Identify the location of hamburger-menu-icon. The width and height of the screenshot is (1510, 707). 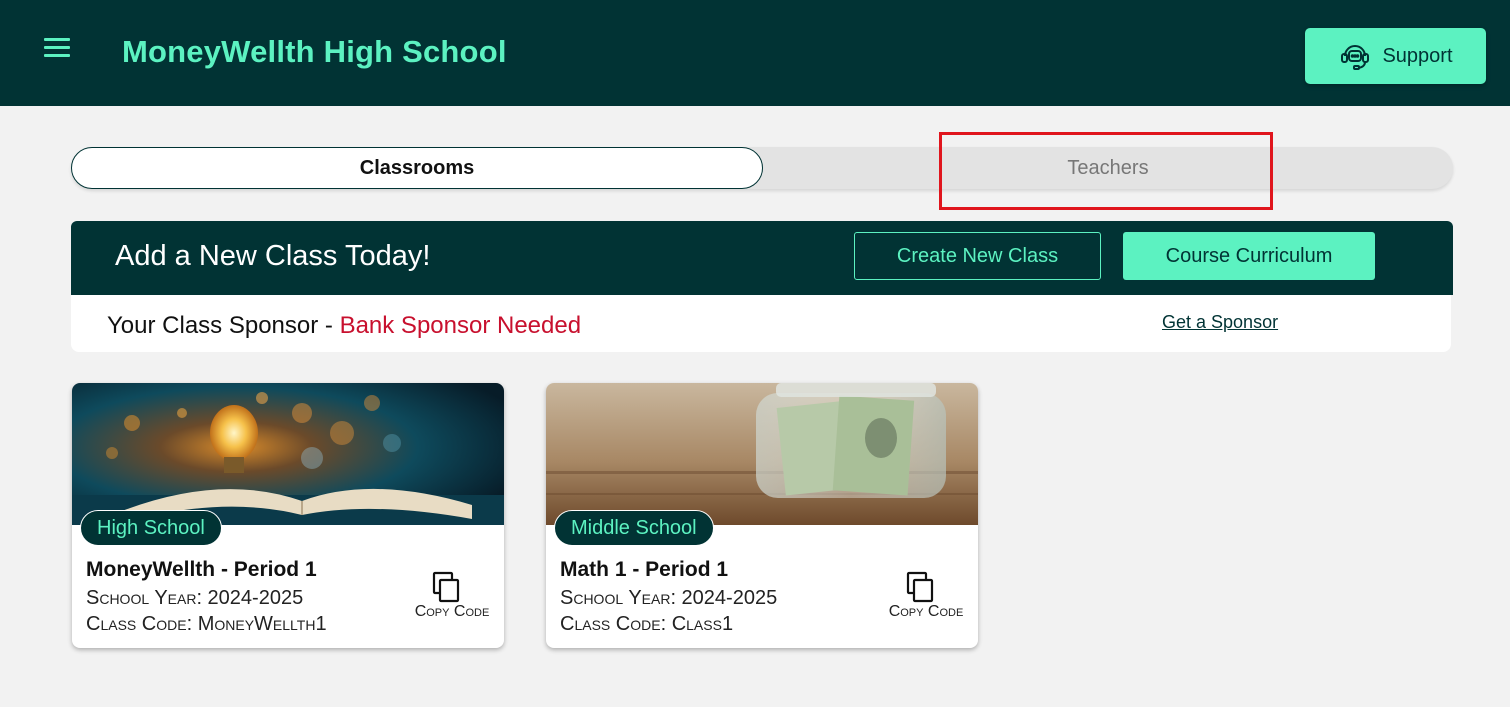
(57, 51).